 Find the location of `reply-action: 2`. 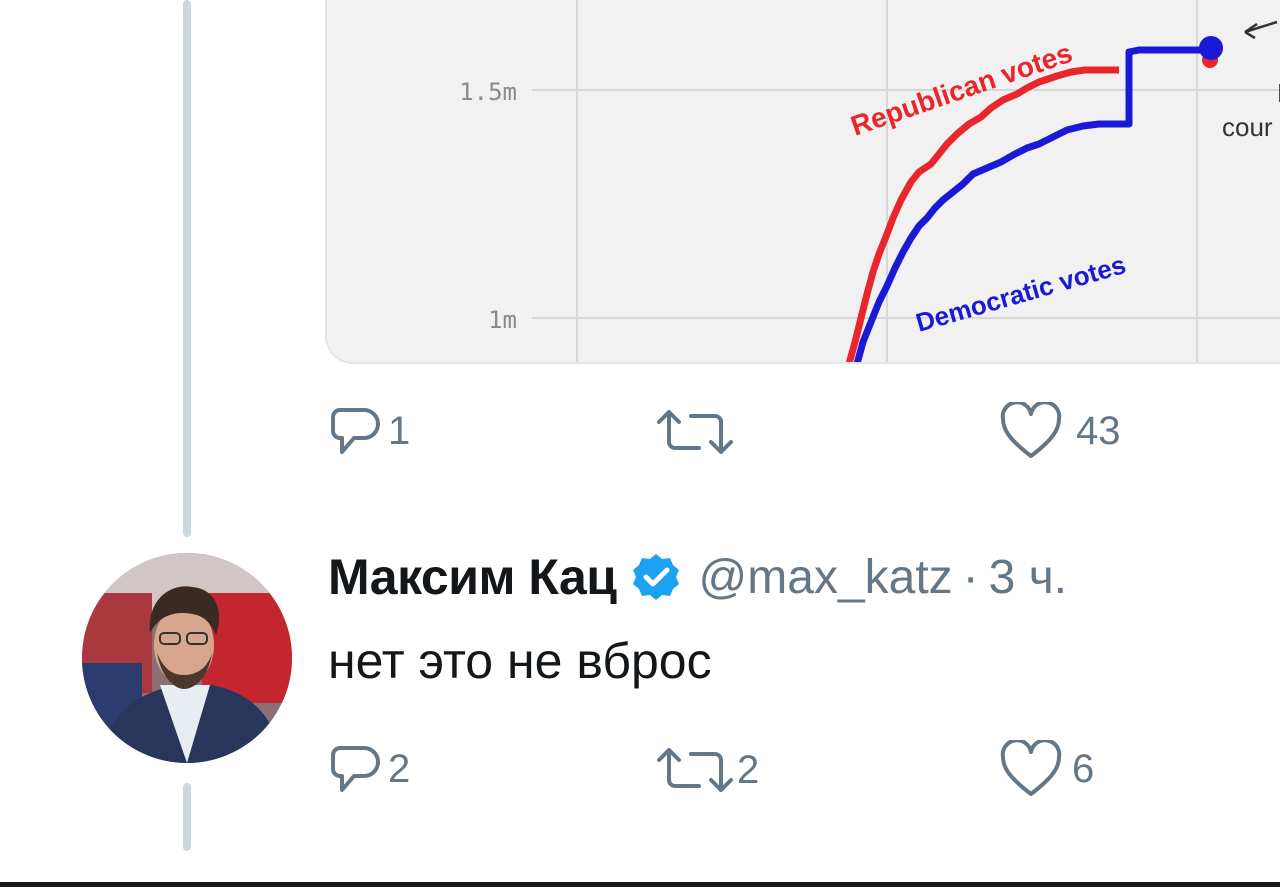

reply-action: 2 is located at coordinates (370, 769).